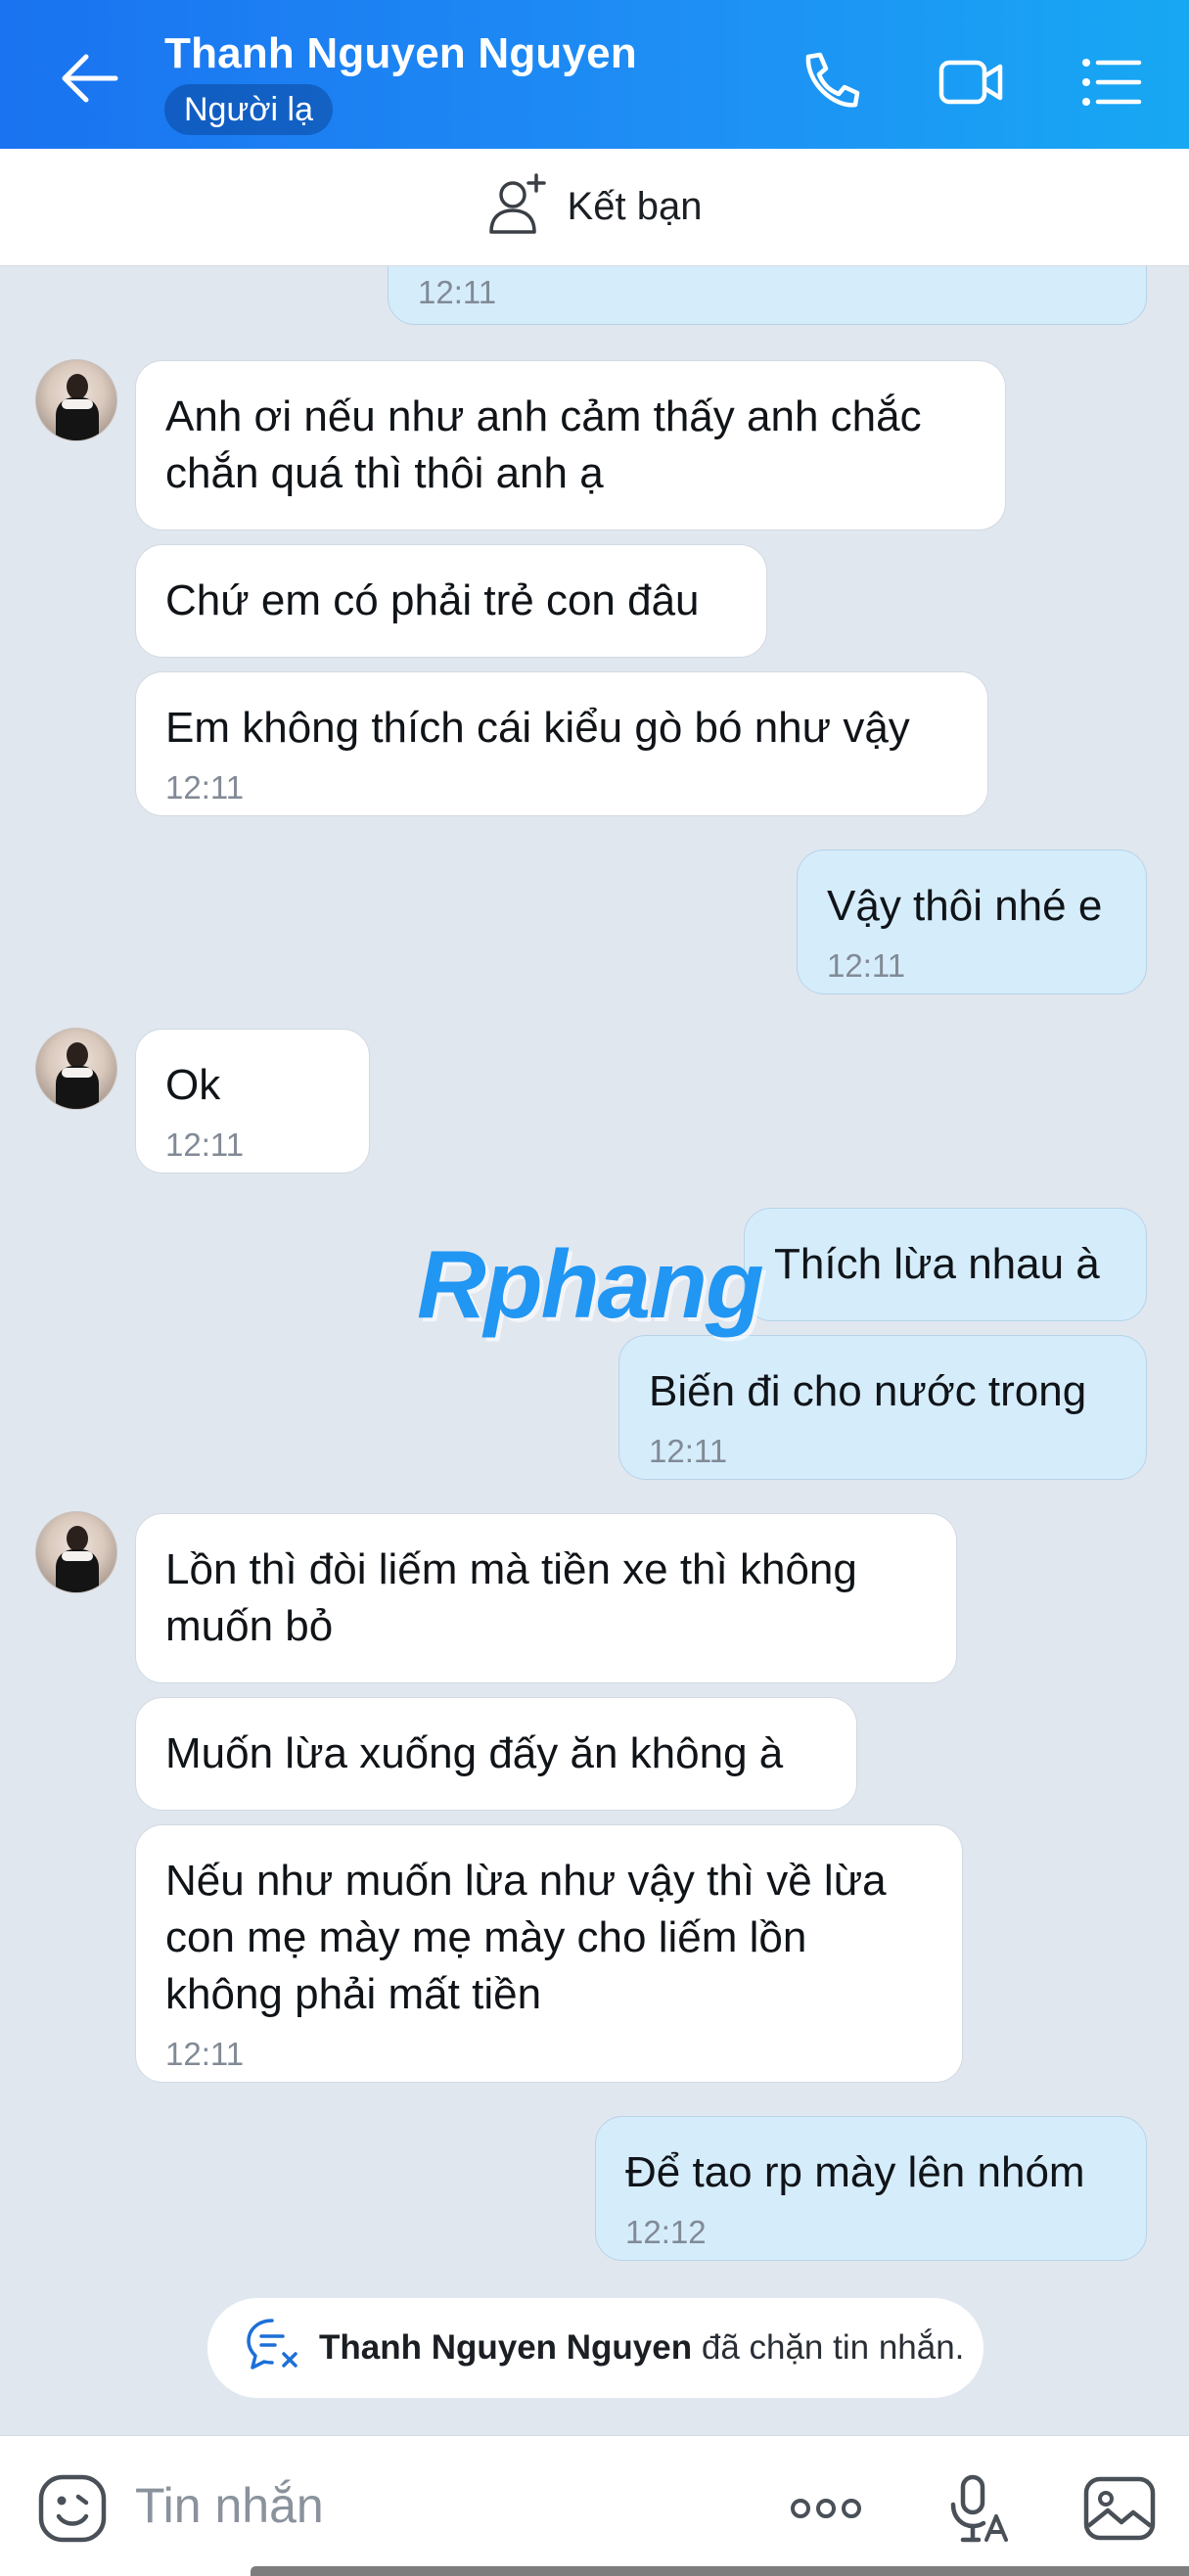 This screenshot has height=2576, width=1189. I want to click on chat-header: Thanh Nguyen Nguyen Người lạ, so click(594, 74).